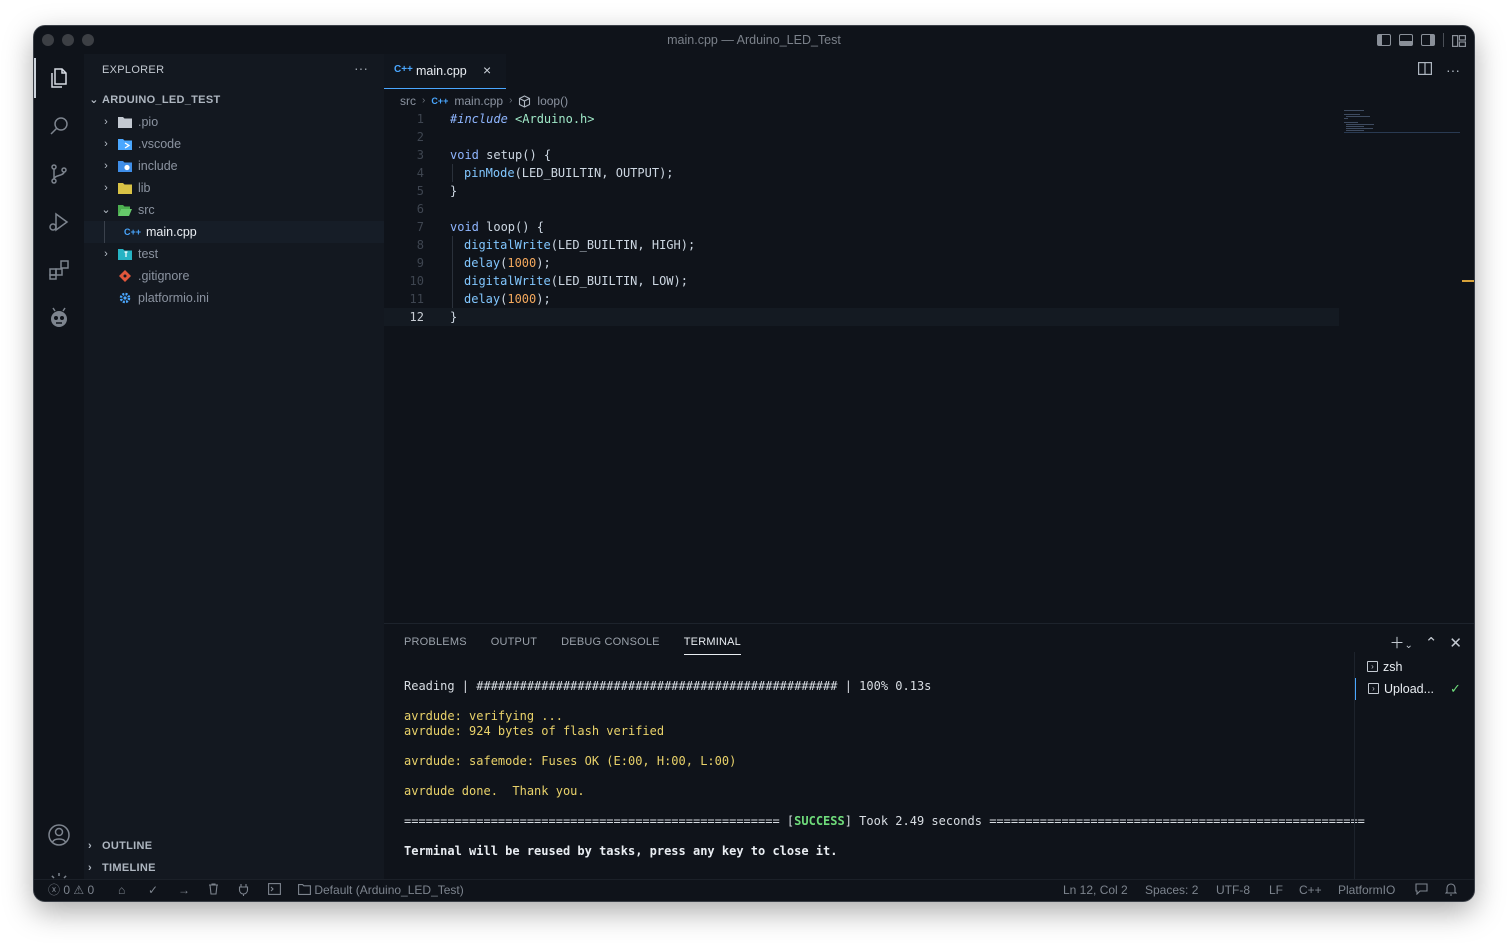 The height and width of the screenshot is (943, 1508). I want to click on code-line: 8 digitalWrite(LED_BUILTIN, HIGH);, so click(861, 245).